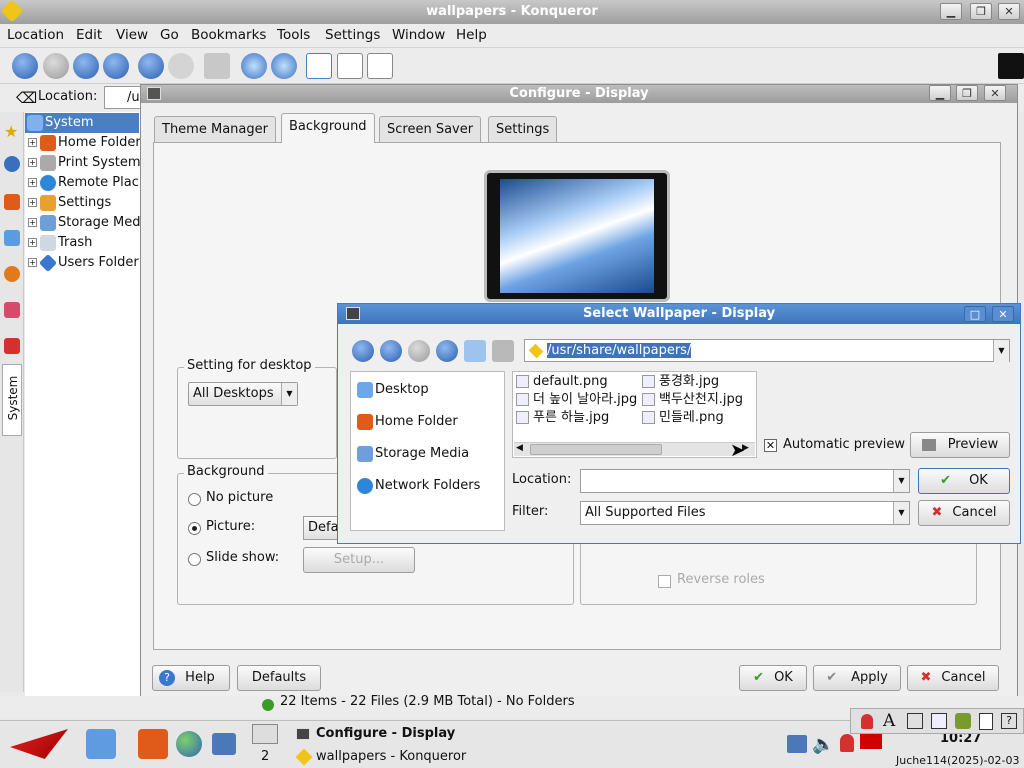  What do you see at coordinates (857, 678) in the screenshot?
I see `apply-button: ✔ Apply` at bounding box center [857, 678].